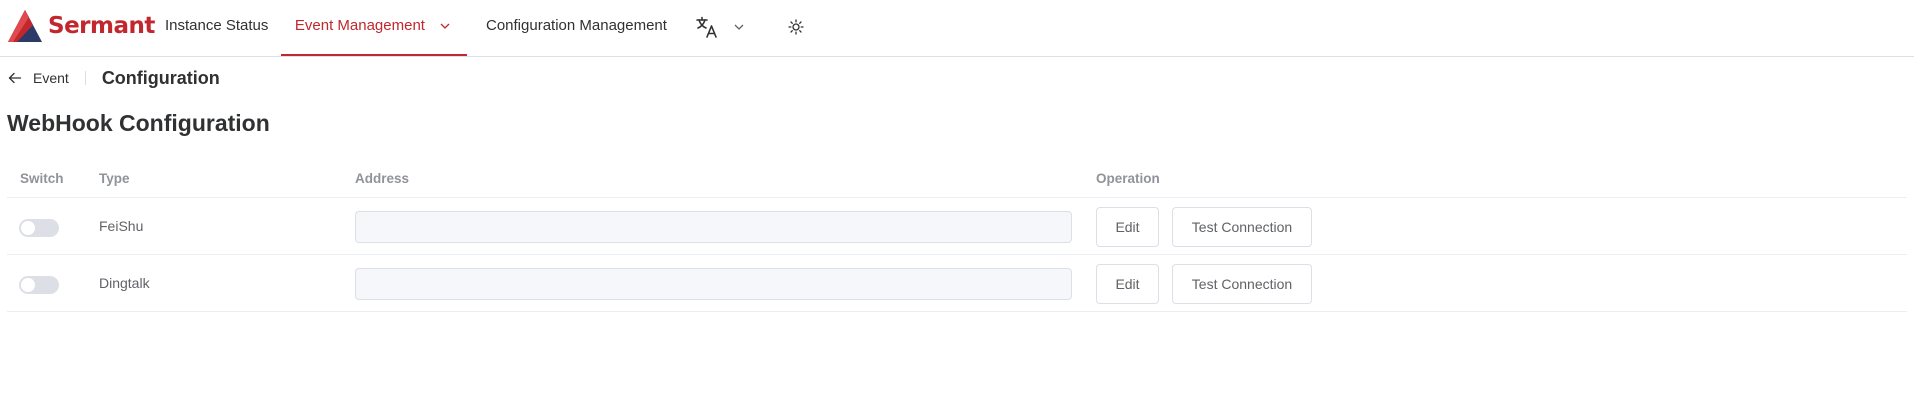 This screenshot has width=1914, height=416. I want to click on back-link: Event, so click(51, 78).